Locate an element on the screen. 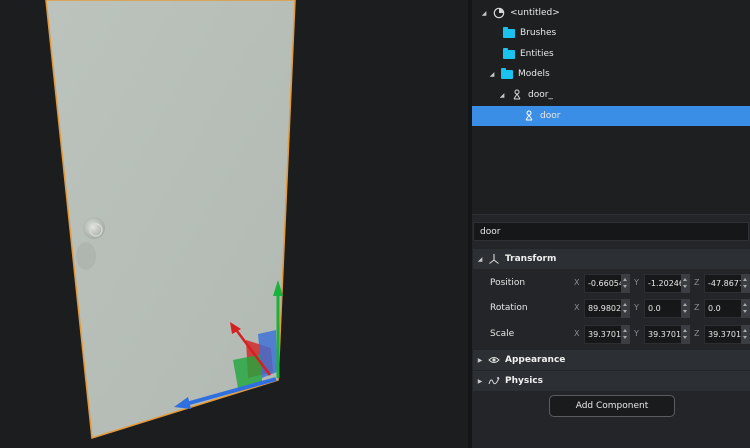 This screenshot has width=750, height=448. collapse-arrow-icon: ◢ is located at coordinates (480, 259).